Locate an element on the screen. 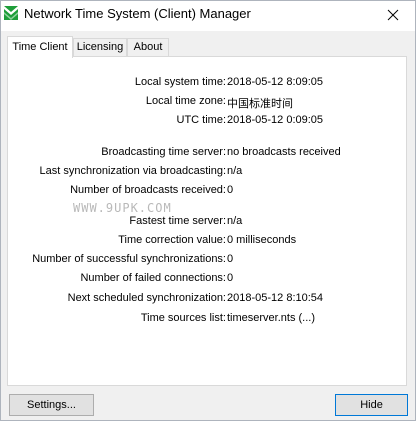 The height and width of the screenshot is (421, 416). label-next-scheduled-sync: Next scheduled synchronization: is located at coordinates (146, 298).